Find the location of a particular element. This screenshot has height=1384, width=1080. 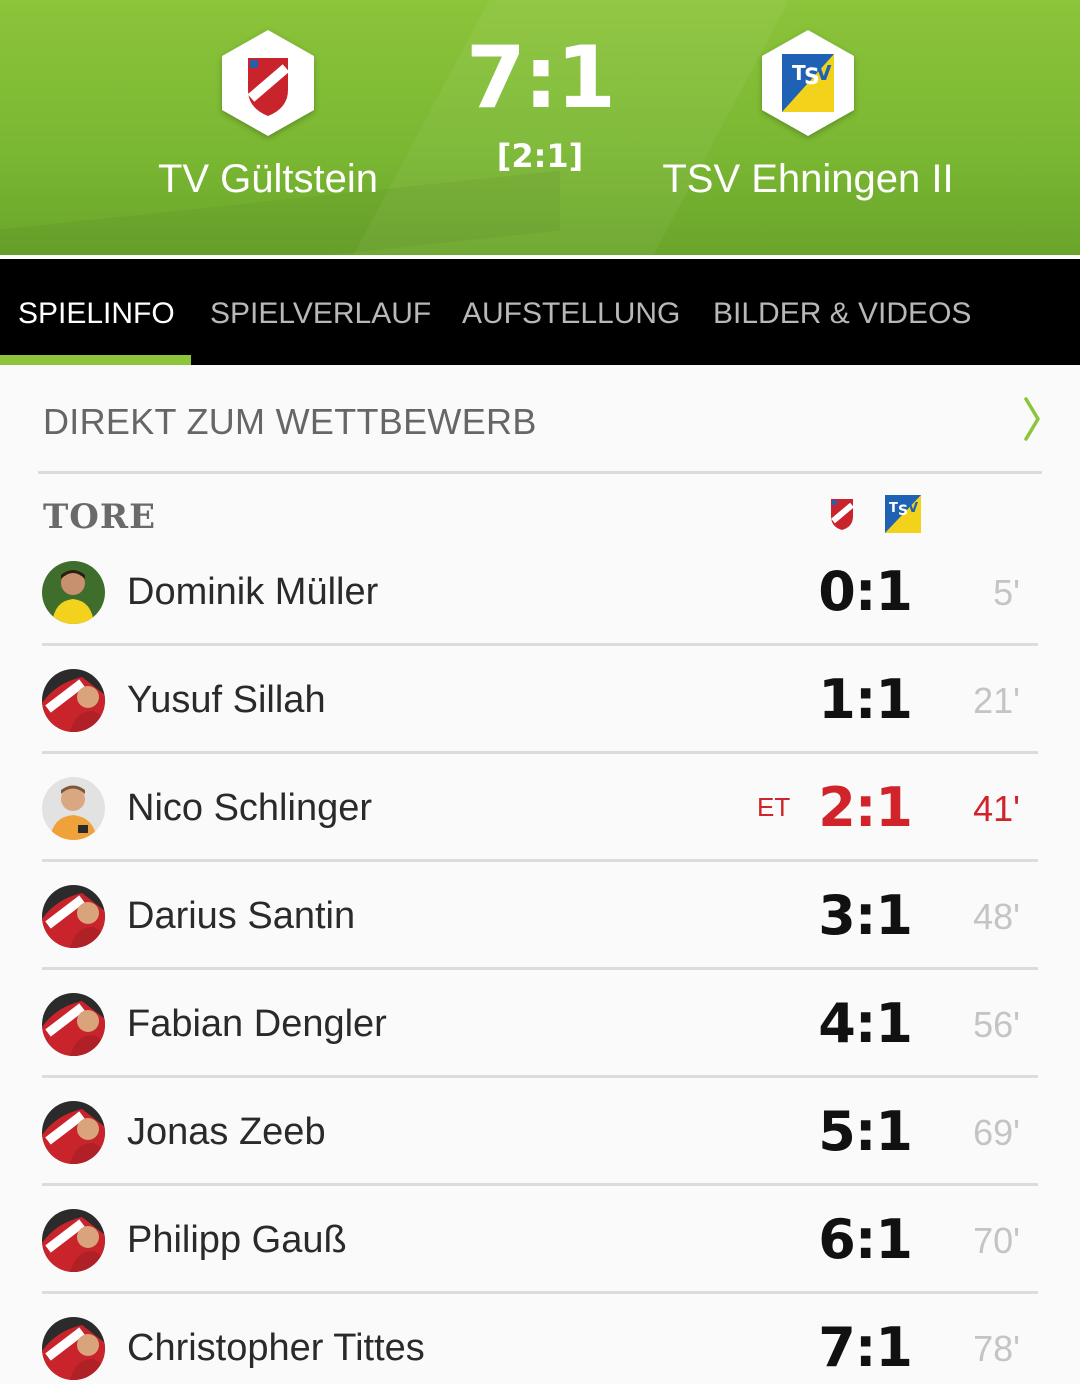

home-team-mini-crest-icon is located at coordinates (842, 514).